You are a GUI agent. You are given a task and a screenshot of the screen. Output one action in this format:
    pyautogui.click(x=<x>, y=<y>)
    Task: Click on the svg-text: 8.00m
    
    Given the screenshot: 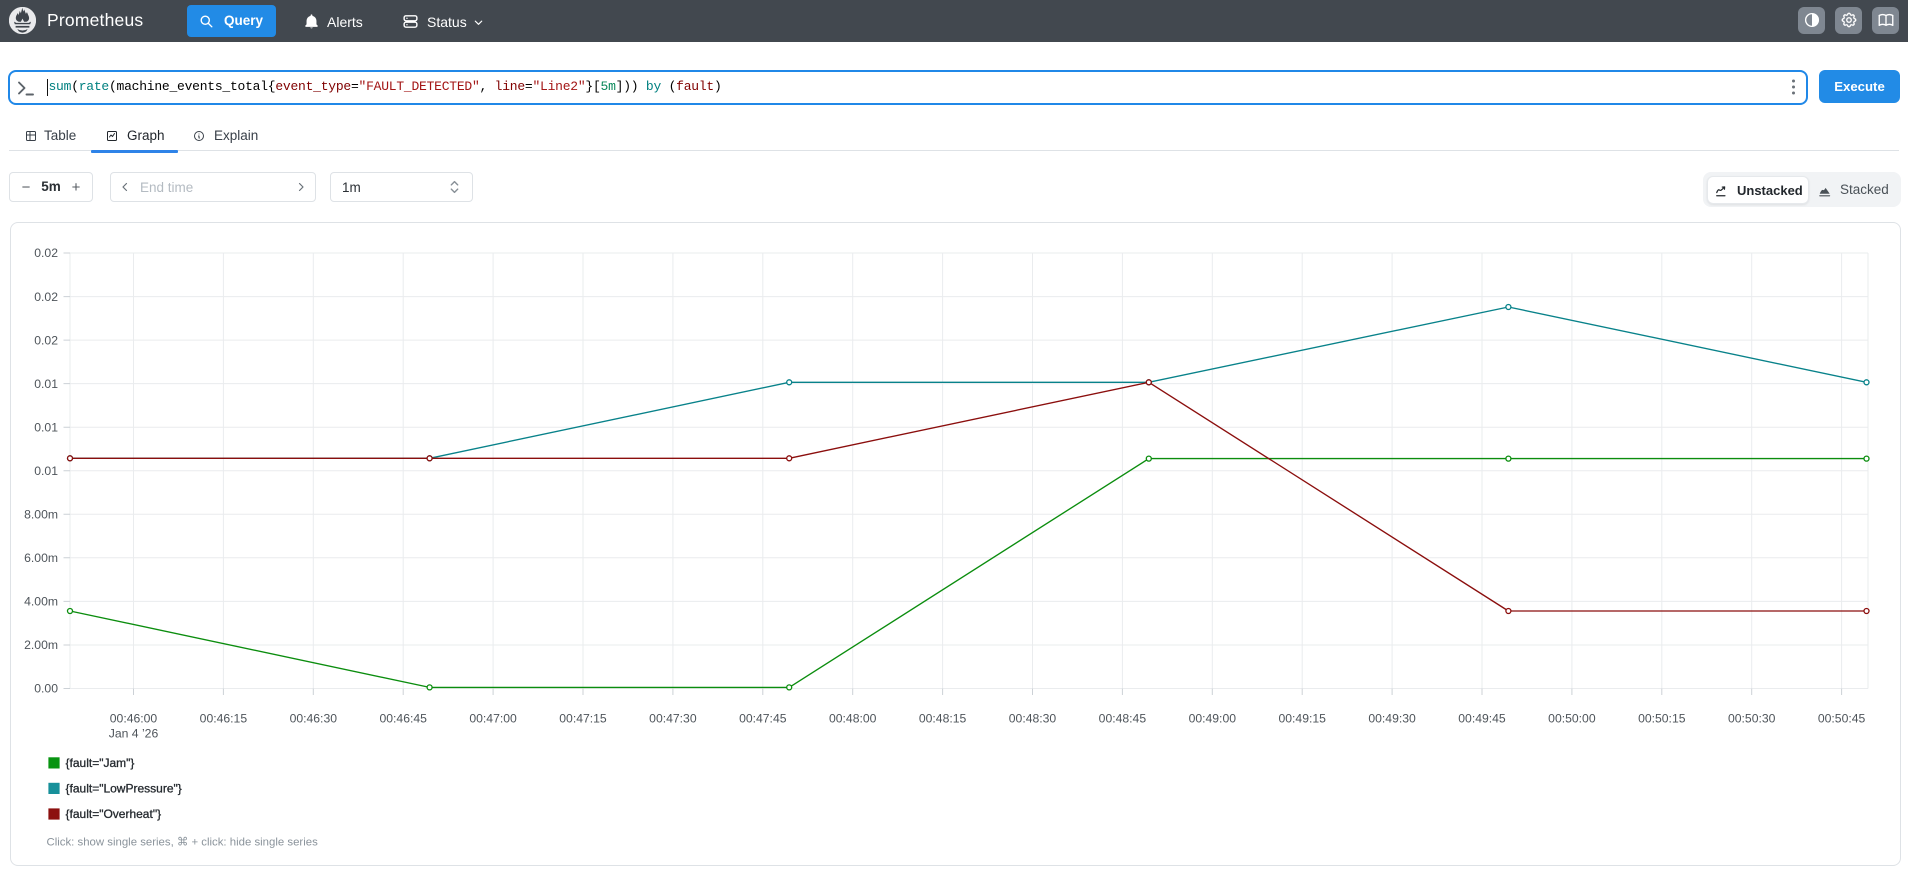 What is the action you would take?
    pyautogui.click(x=41, y=515)
    